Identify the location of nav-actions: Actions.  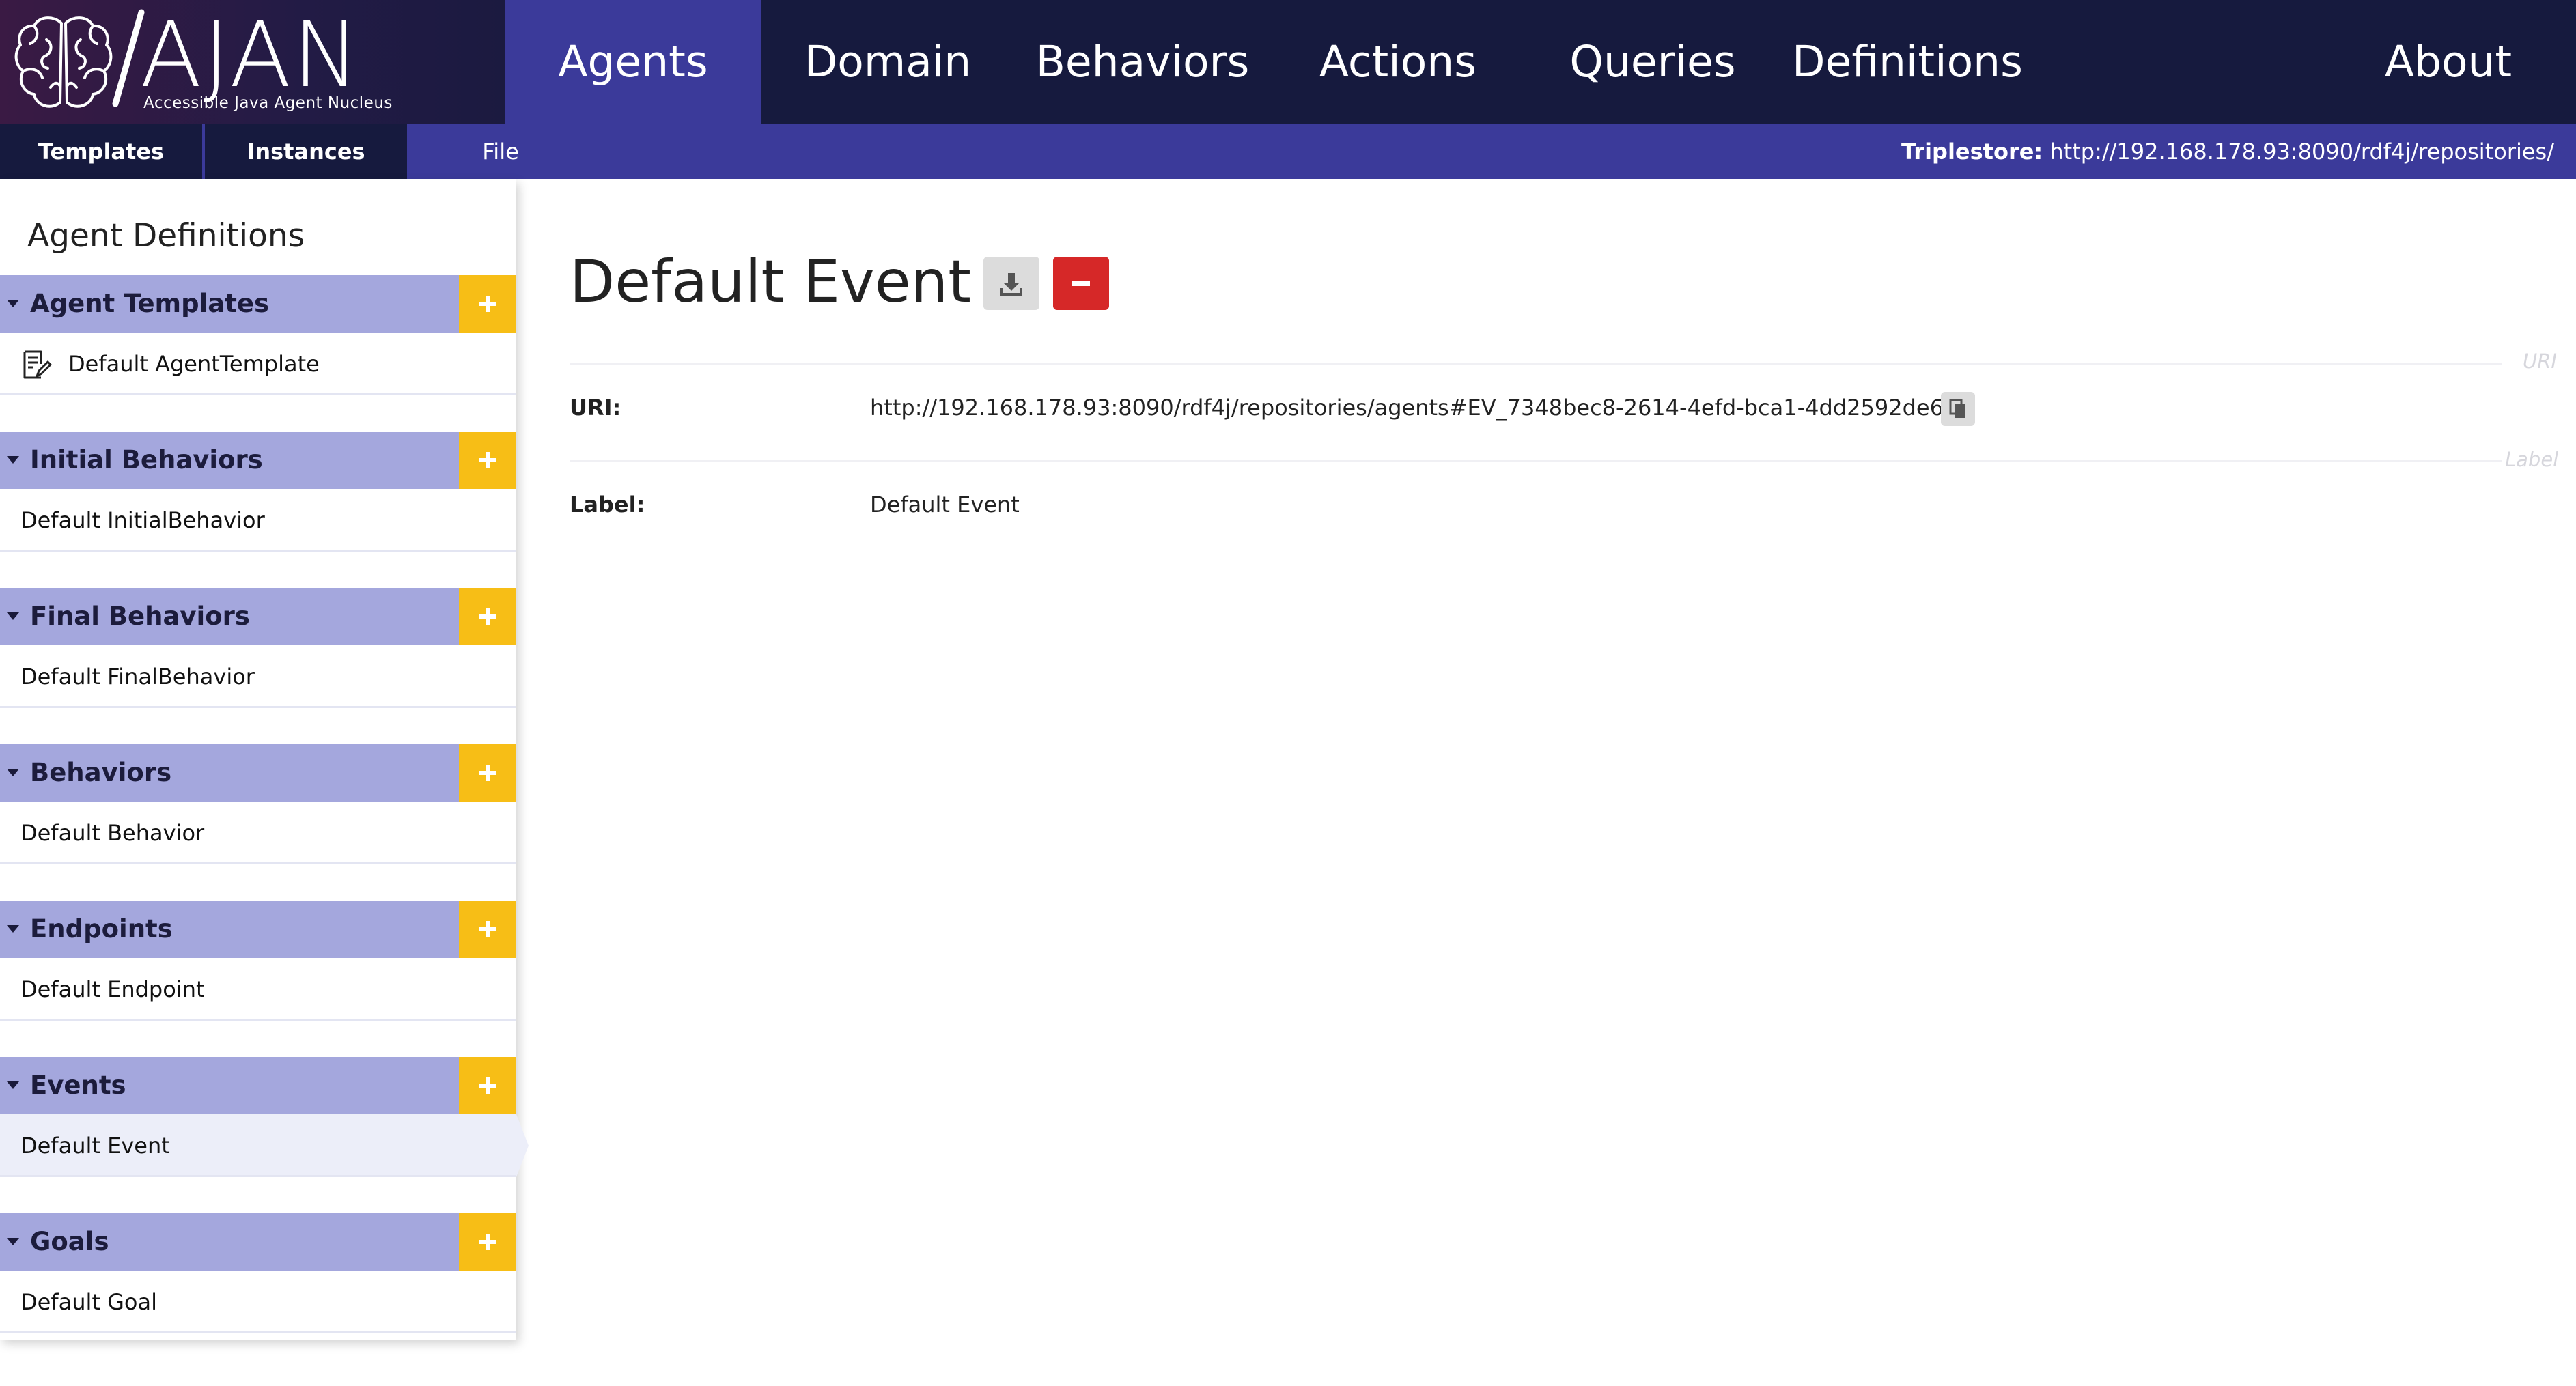
(1398, 62).